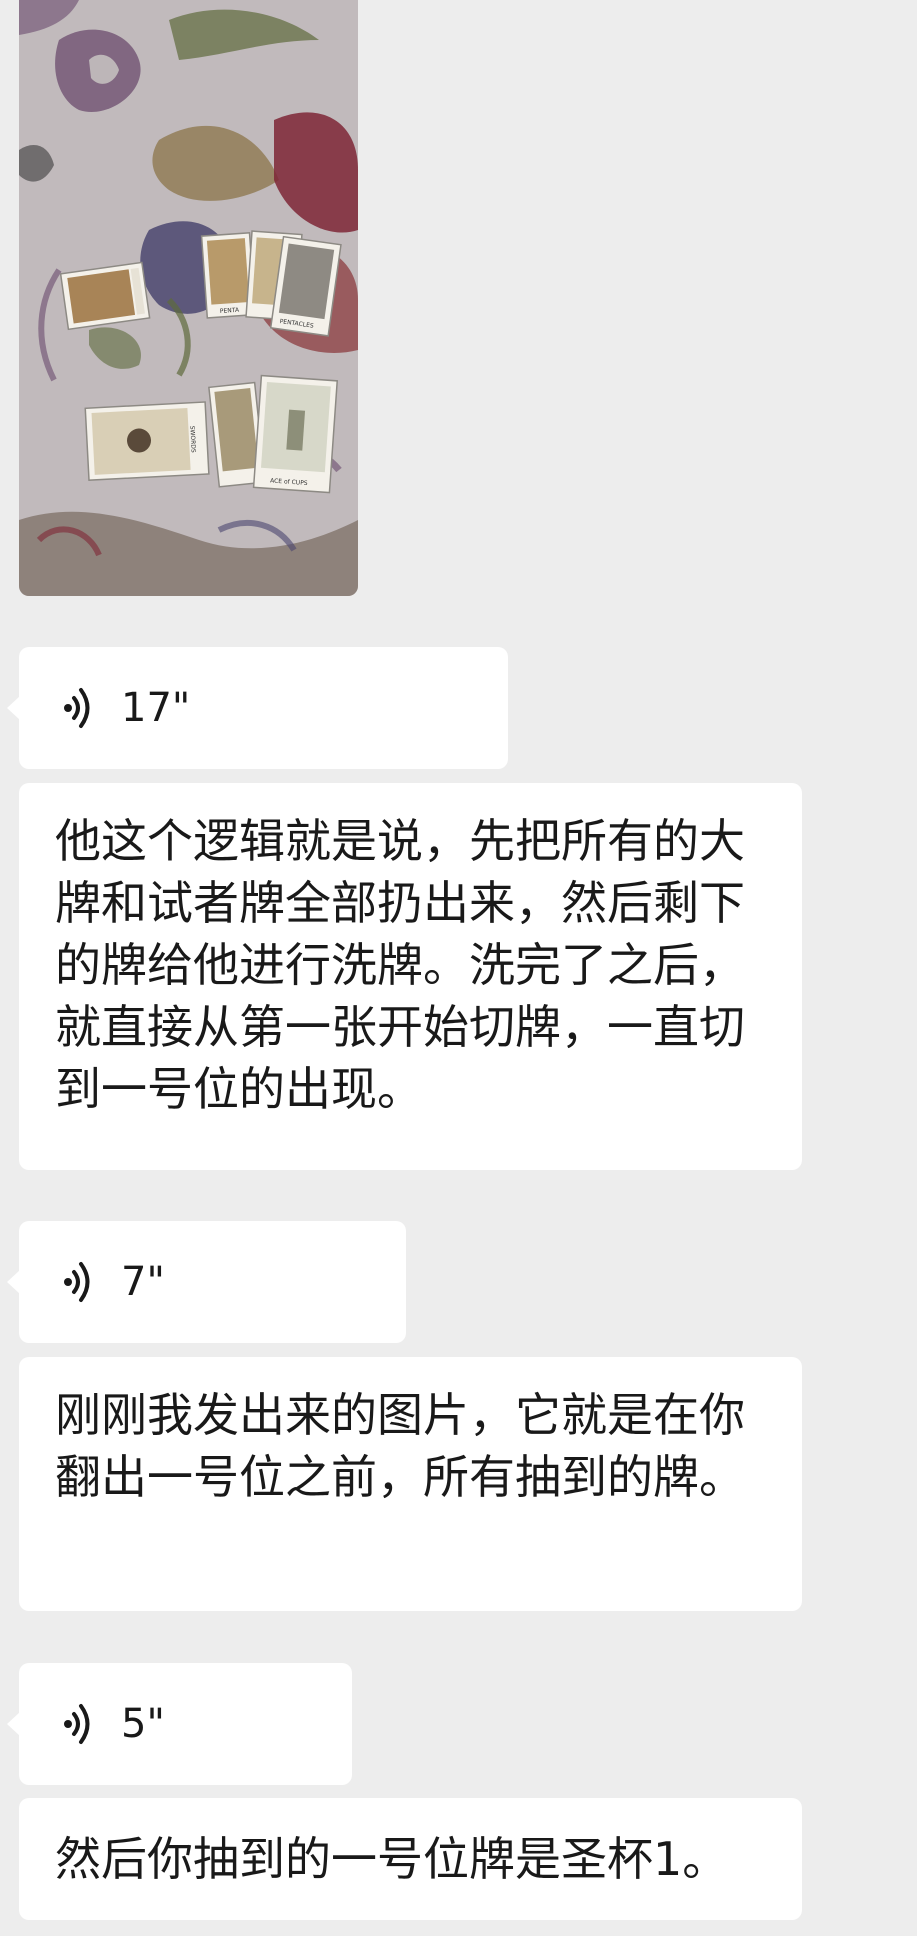  Describe the element at coordinates (143, 1282) in the screenshot. I see `voice-duration: 7"` at that location.